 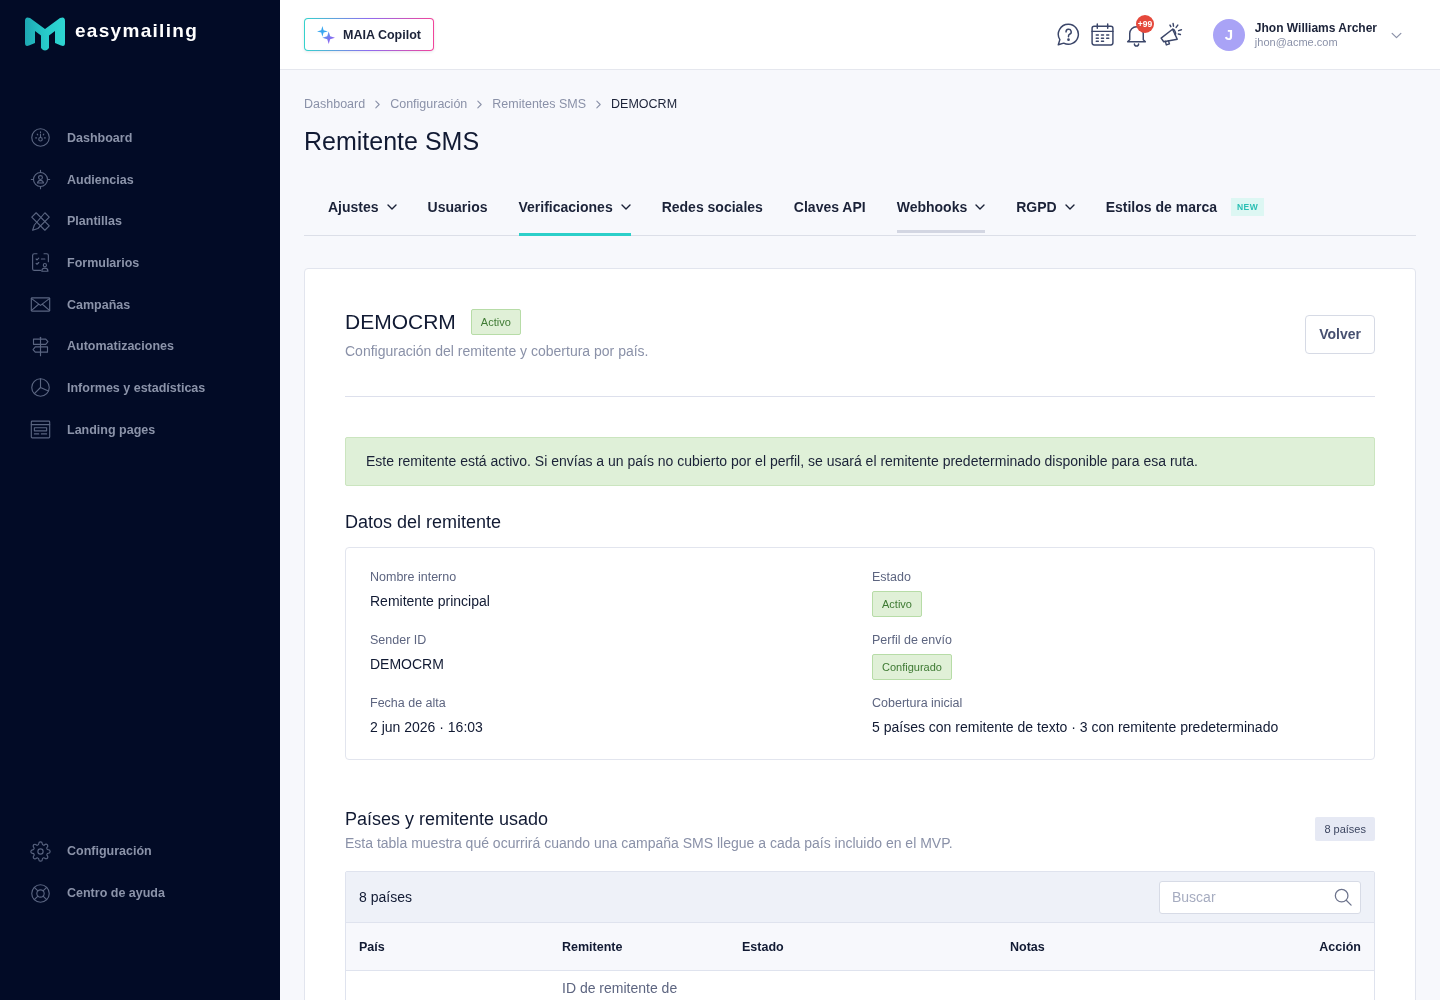 What do you see at coordinates (912, 640) in the screenshot?
I see `field-label: Perfil de envío` at bounding box center [912, 640].